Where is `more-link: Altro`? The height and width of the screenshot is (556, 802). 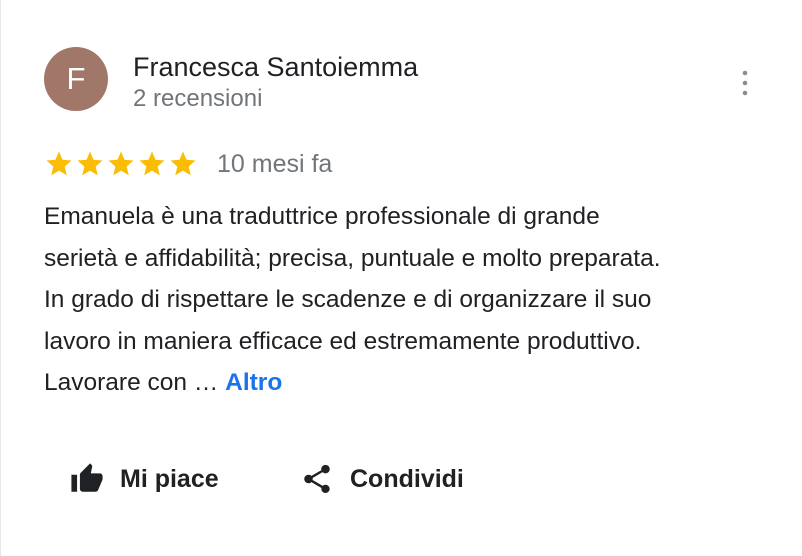
more-link: Altro is located at coordinates (253, 382).